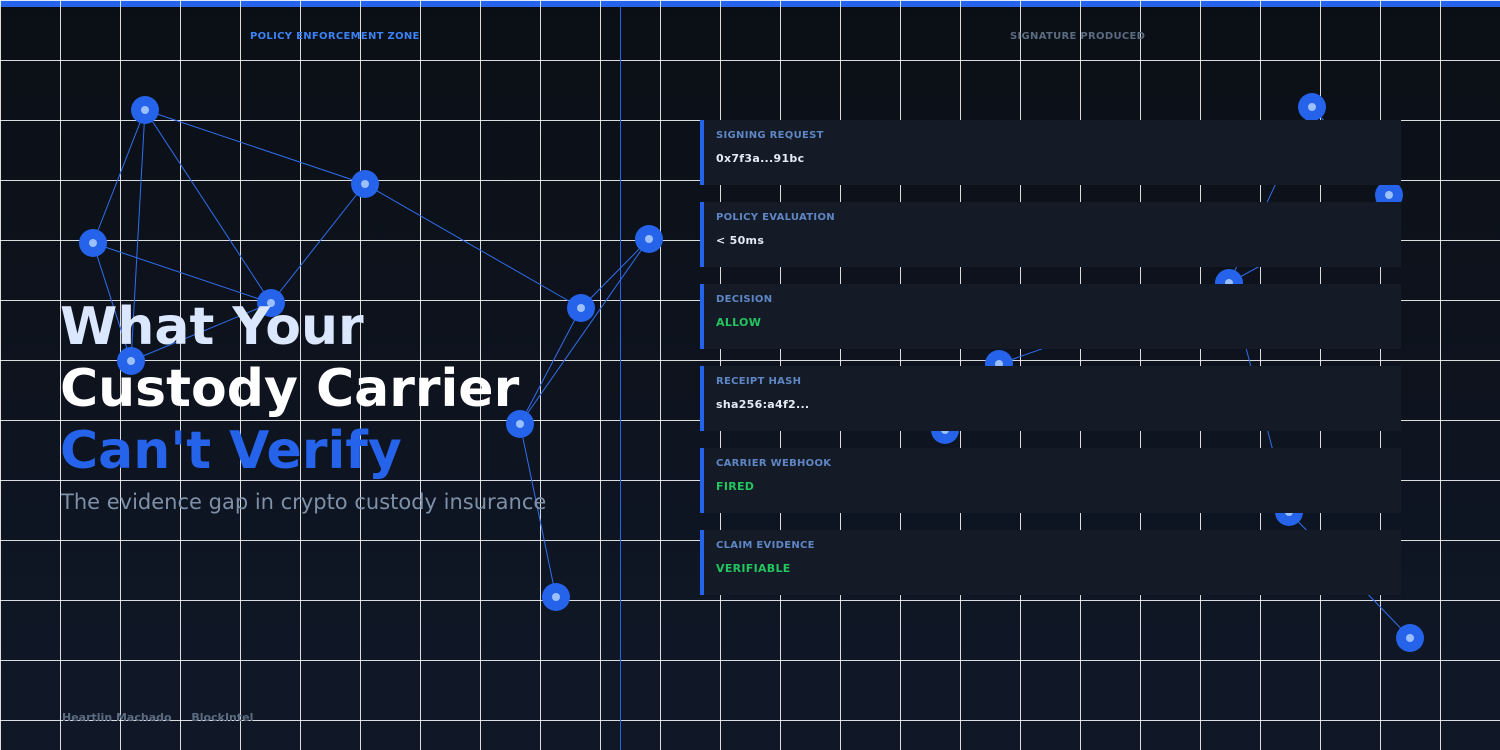 This screenshot has width=1500, height=750. What do you see at coordinates (222, 717) in the screenshot?
I see `organization-name: BlockIntel` at bounding box center [222, 717].